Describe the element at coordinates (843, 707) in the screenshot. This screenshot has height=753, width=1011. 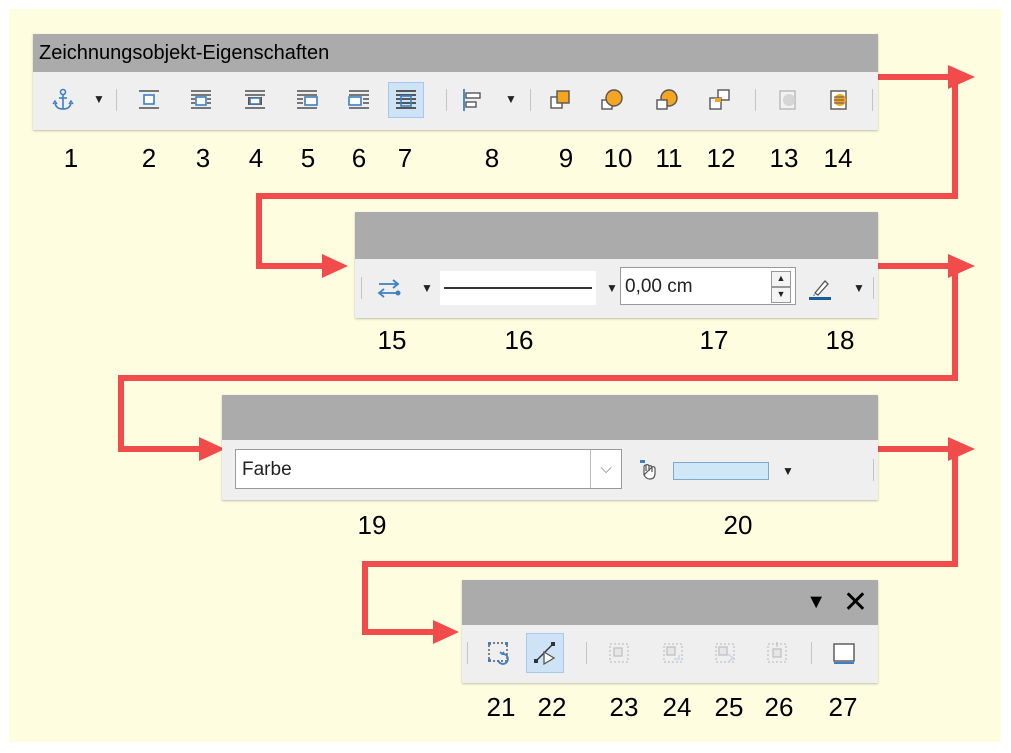
I see `callout-27: 27` at that location.